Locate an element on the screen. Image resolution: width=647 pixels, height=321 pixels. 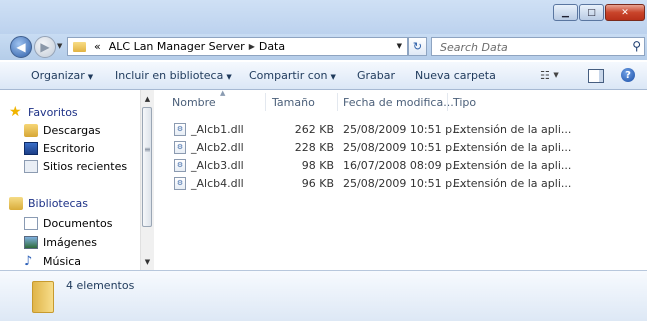
scroll-grip-icon: ≡ is located at coordinates (147, 149).